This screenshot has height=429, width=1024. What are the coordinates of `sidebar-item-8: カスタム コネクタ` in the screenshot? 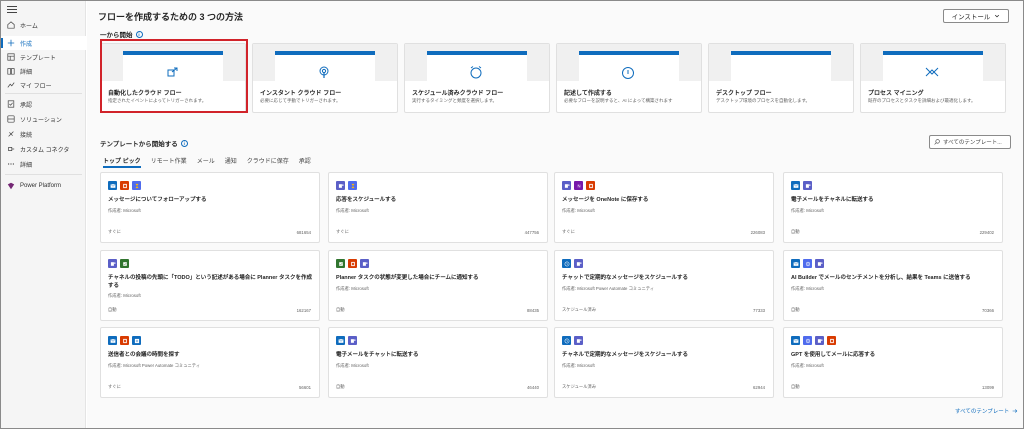 It's located at (43, 149).